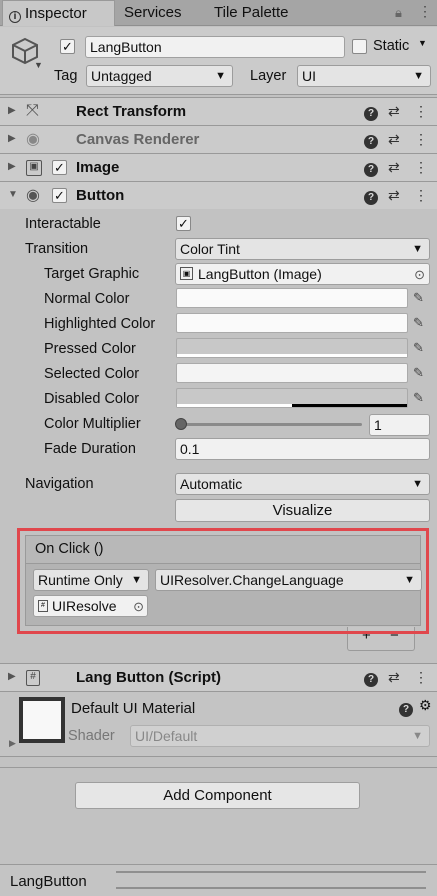 The height and width of the screenshot is (896, 437). What do you see at coordinates (90, 349) in the screenshot?
I see `pressed-color-label: Pressed Color` at bounding box center [90, 349].